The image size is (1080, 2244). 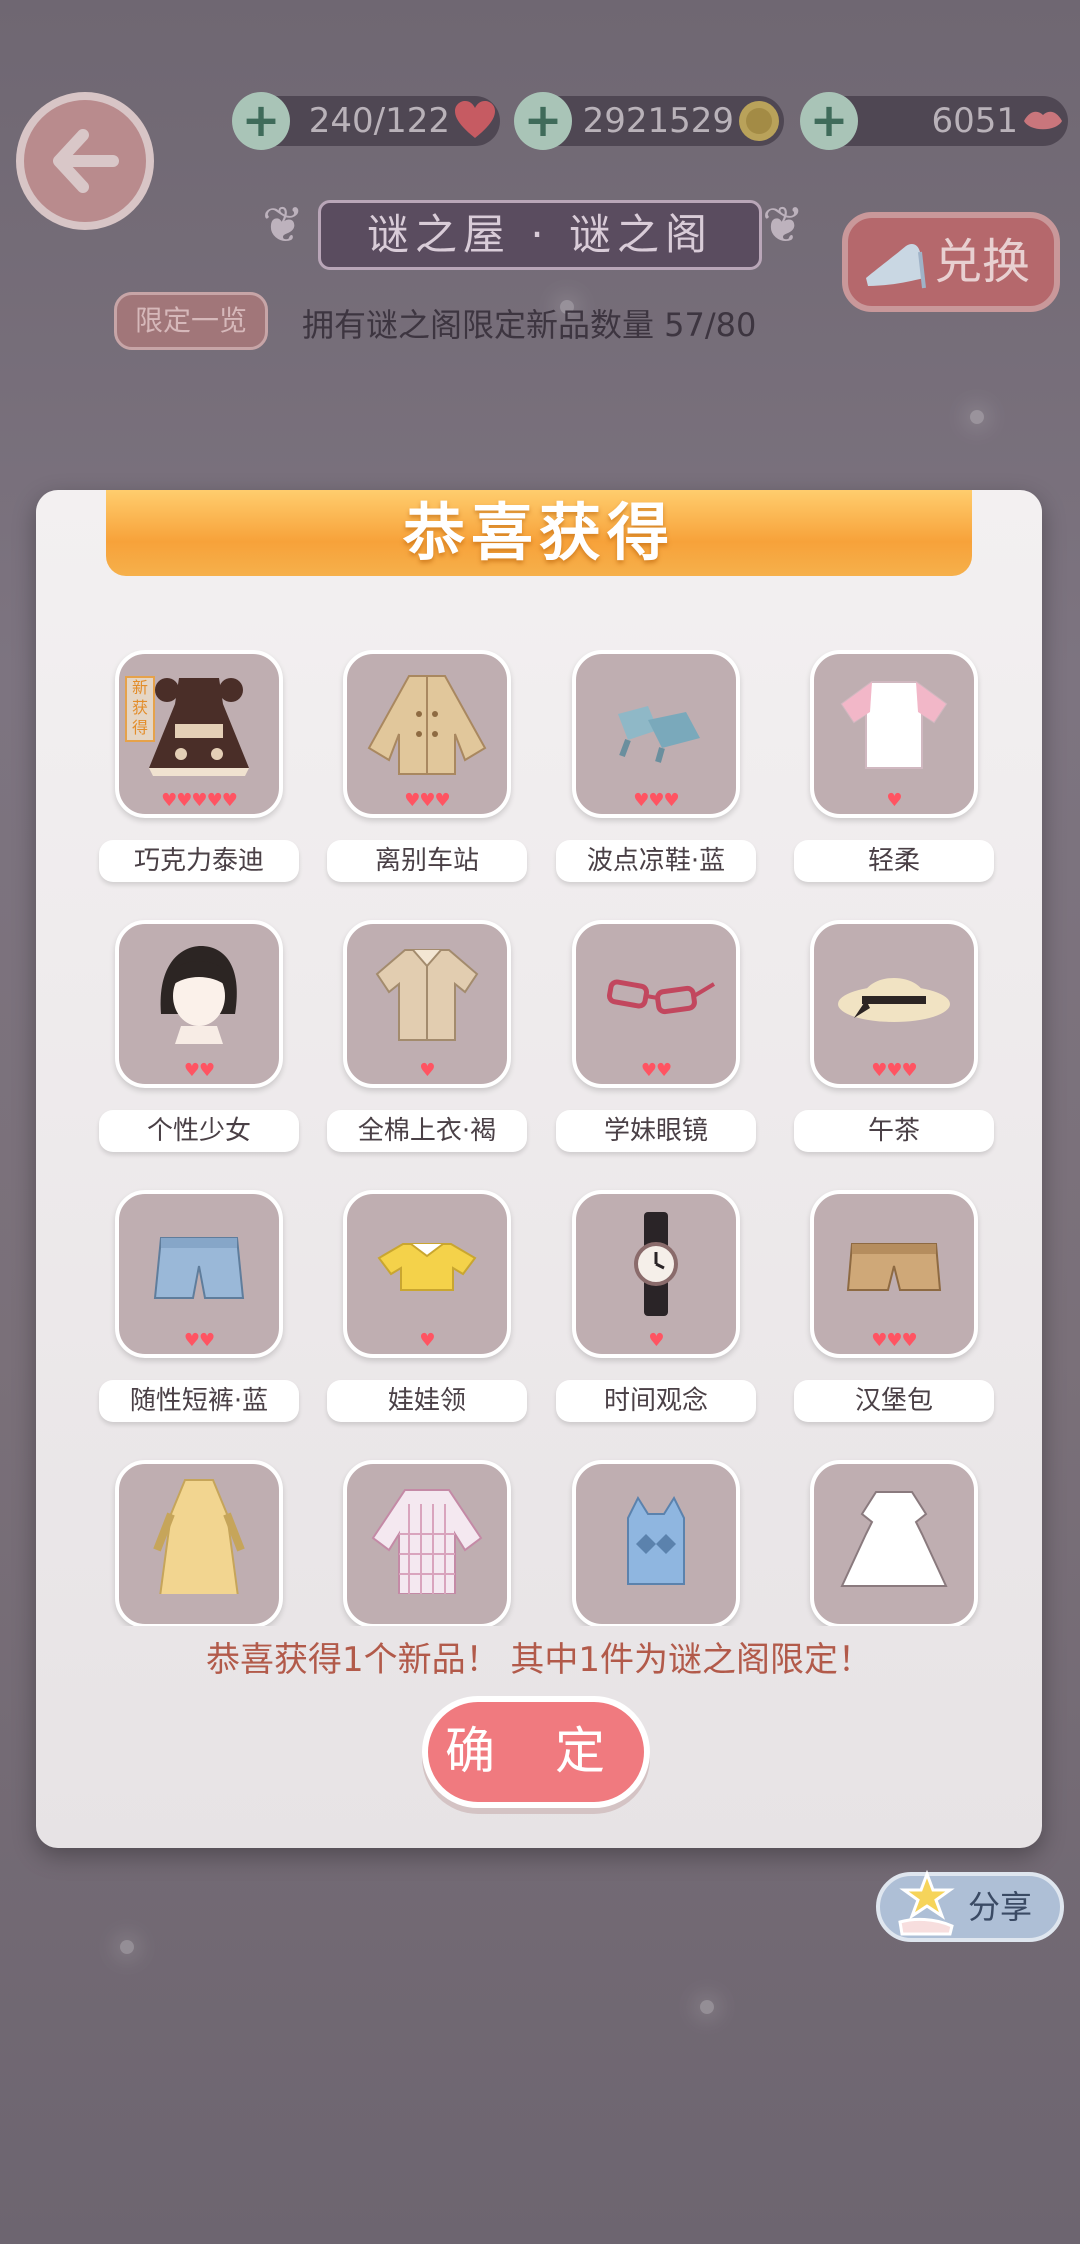 What do you see at coordinates (199, 1268) in the screenshot?
I see `shorts-icon` at bounding box center [199, 1268].